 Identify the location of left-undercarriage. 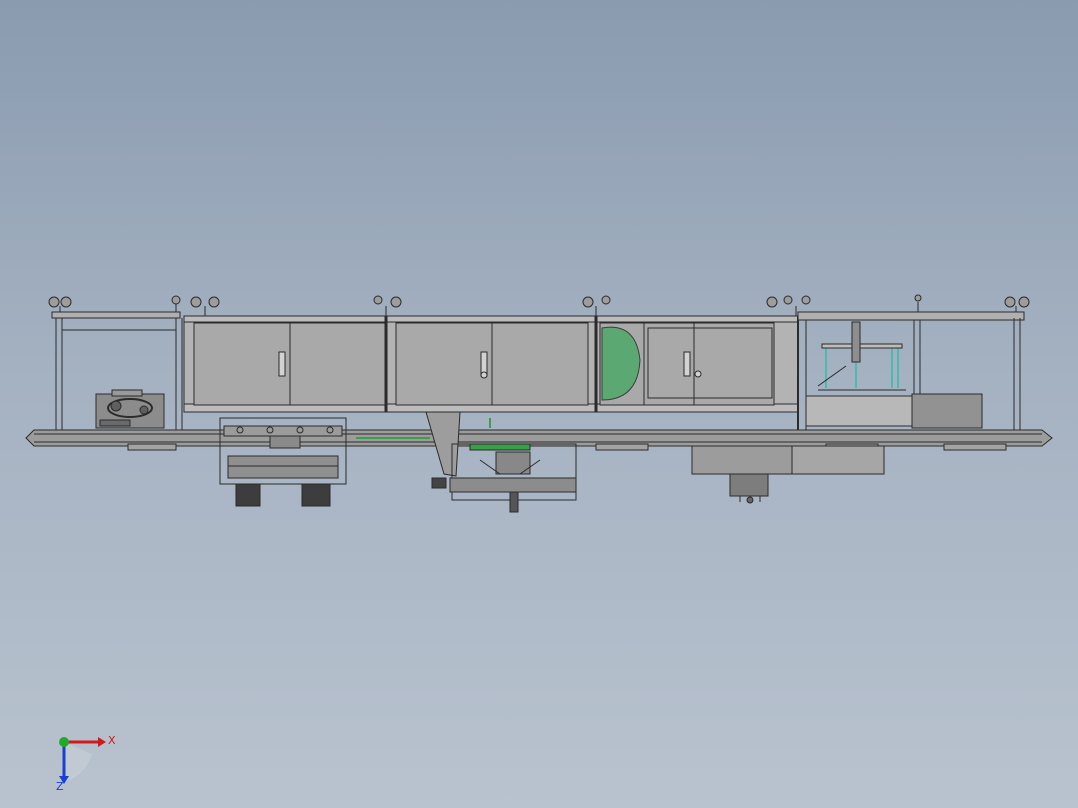
(283, 462).